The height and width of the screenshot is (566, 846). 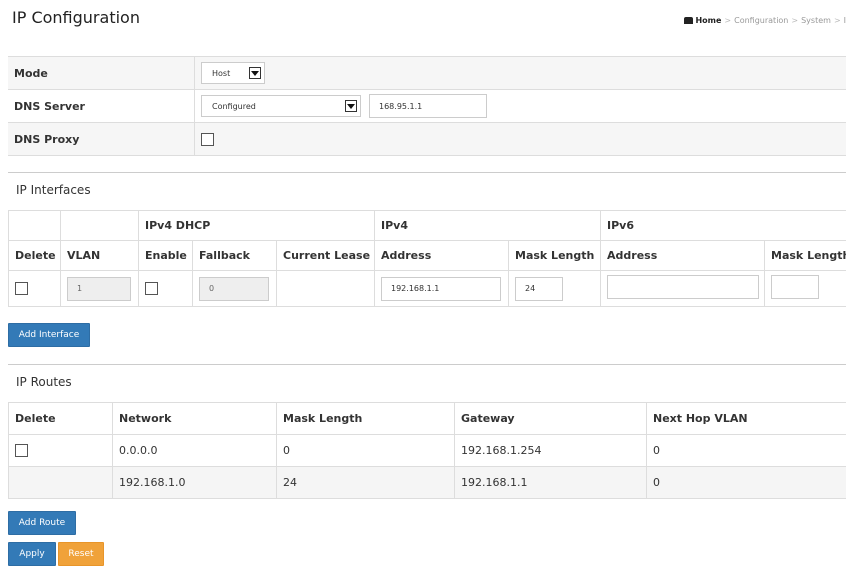 I want to click on route-network: 0.0.0.0, so click(x=195, y=451).